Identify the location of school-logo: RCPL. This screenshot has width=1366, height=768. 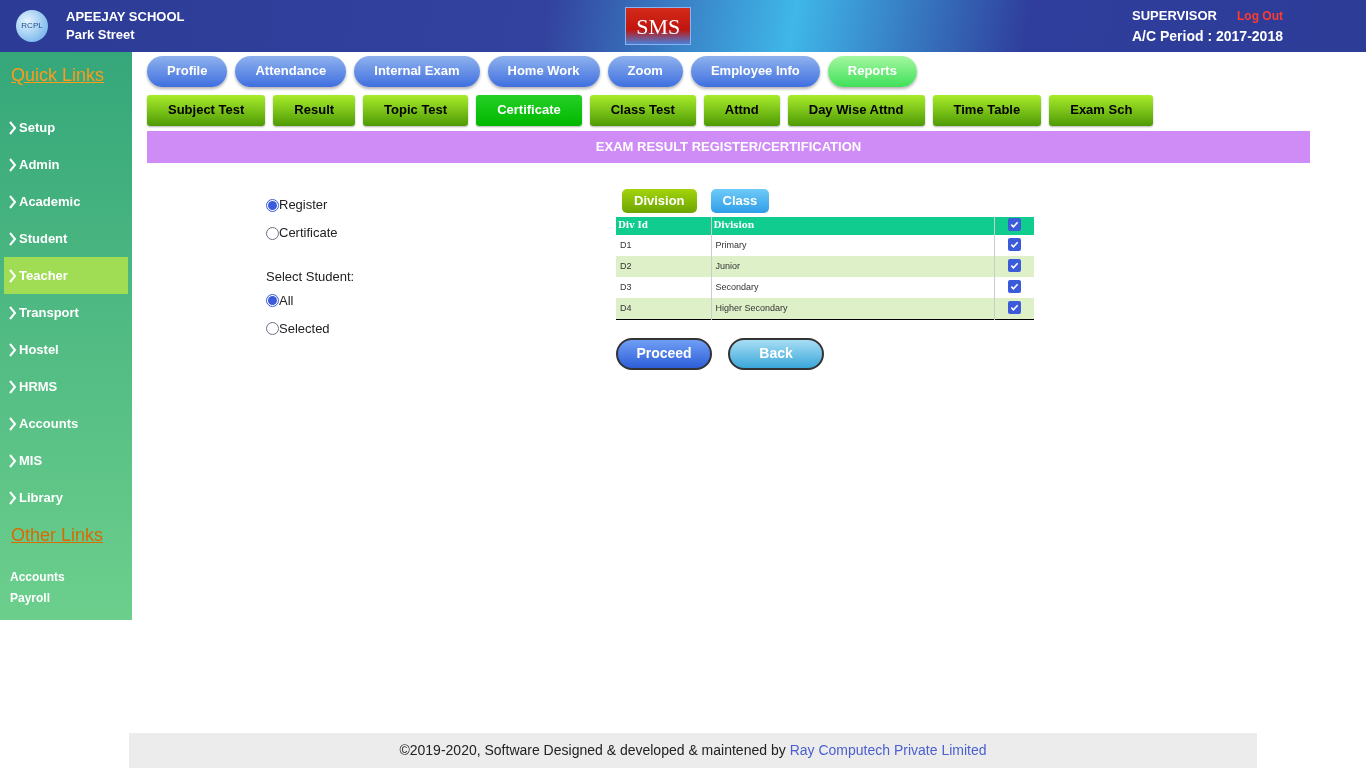
(32, 26).